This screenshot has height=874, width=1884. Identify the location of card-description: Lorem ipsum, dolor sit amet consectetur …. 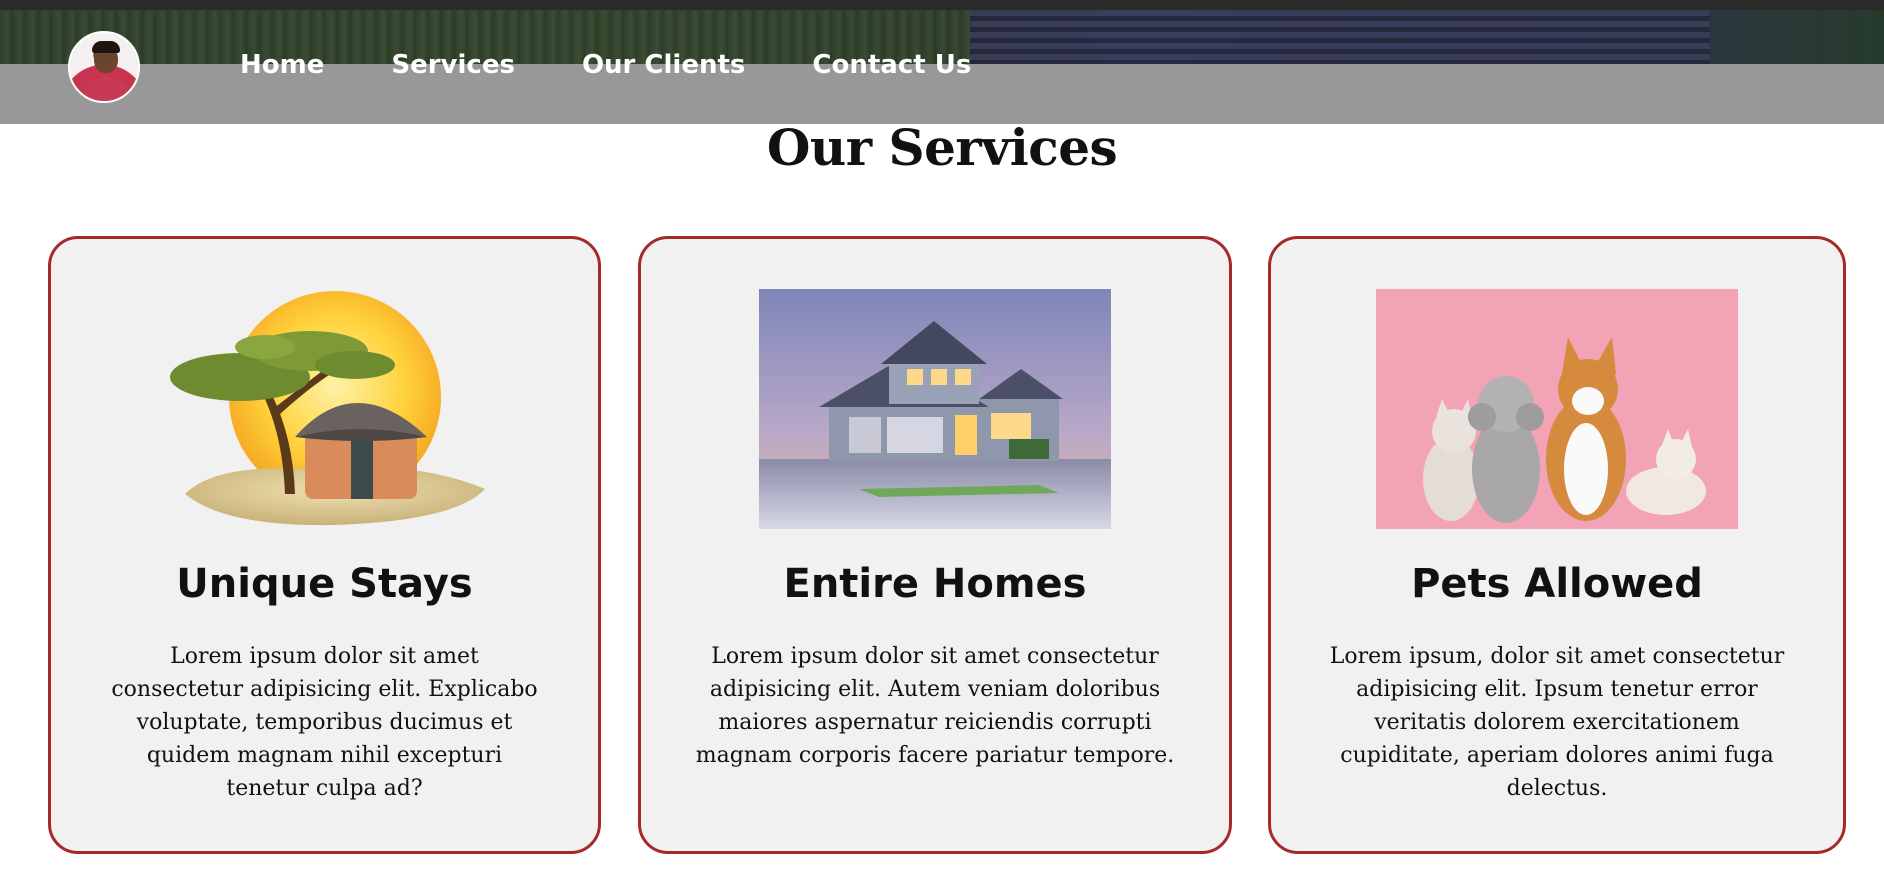
(1557, 722).